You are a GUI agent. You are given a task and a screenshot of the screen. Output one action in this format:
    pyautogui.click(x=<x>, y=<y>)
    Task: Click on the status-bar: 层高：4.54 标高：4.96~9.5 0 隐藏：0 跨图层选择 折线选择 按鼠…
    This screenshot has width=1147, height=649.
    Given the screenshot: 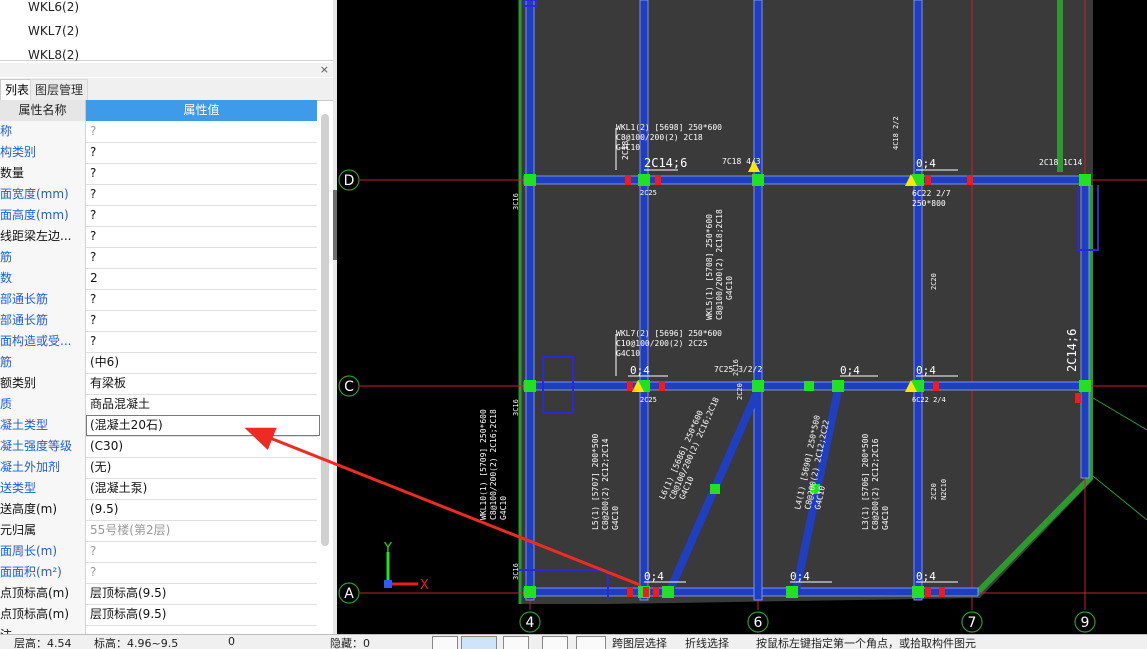 What is the action you would take?
    pyautogui.click(x=573, y=641)
    